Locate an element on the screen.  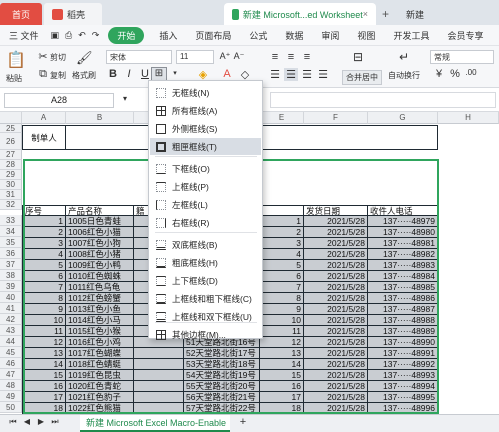
tab-daoke: 稻壳 is located at coordinates (73, 14).